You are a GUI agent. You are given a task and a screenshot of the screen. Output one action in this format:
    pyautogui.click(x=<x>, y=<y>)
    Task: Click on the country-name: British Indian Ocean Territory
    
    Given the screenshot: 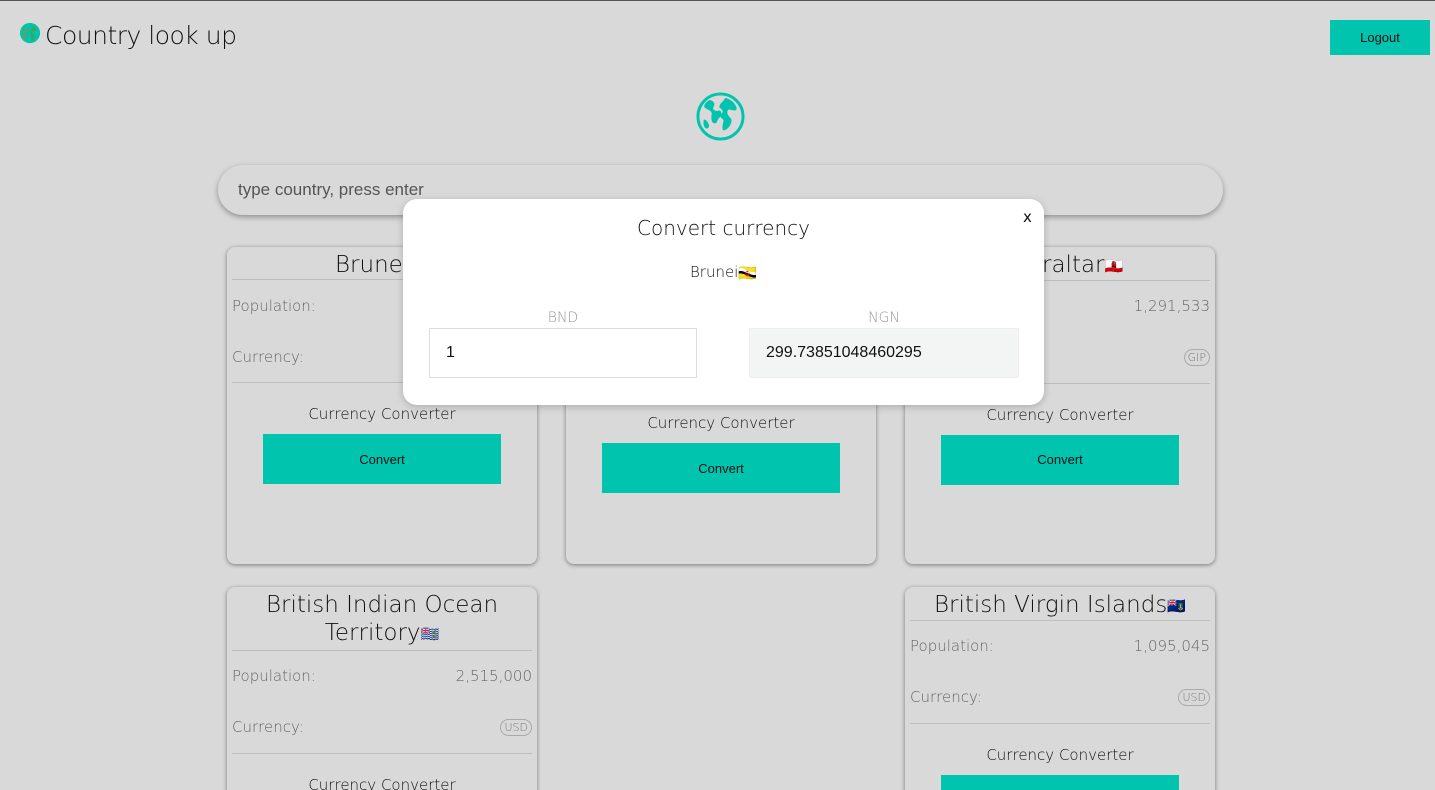 What is the action you would take?
    pyautogui.click(x=382, y=619)
    